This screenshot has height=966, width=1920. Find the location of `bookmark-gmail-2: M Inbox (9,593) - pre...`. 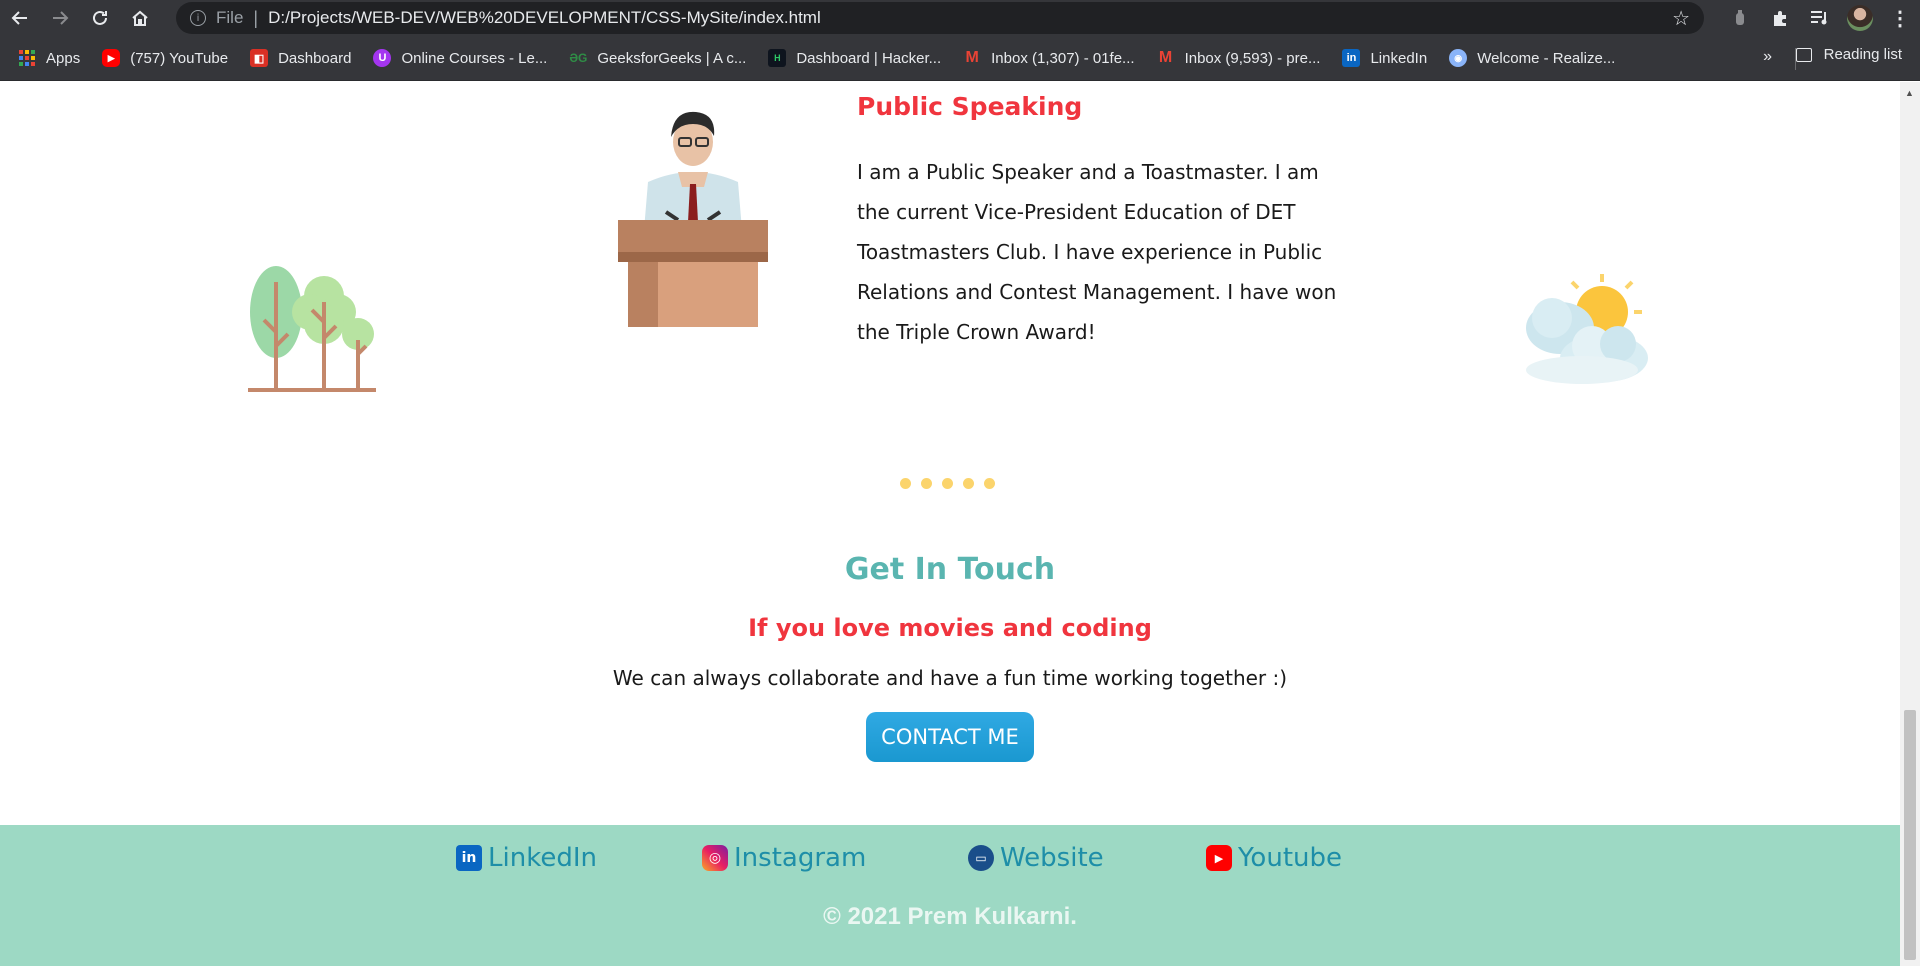

bookmark-gmail-2: M Inbox (9,593) - pre... is located at coordinates (1239, 58).